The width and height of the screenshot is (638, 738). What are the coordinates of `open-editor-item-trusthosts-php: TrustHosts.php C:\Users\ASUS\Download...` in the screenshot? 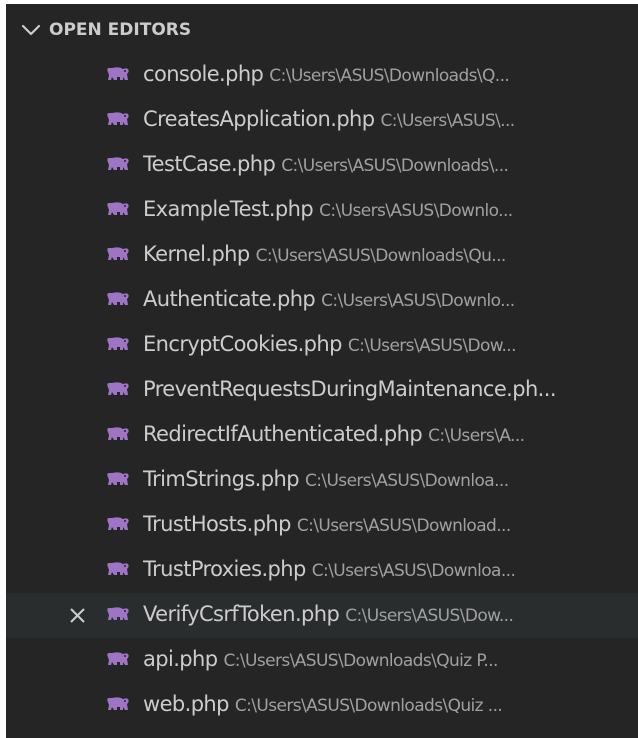 It's located at (322, 525).